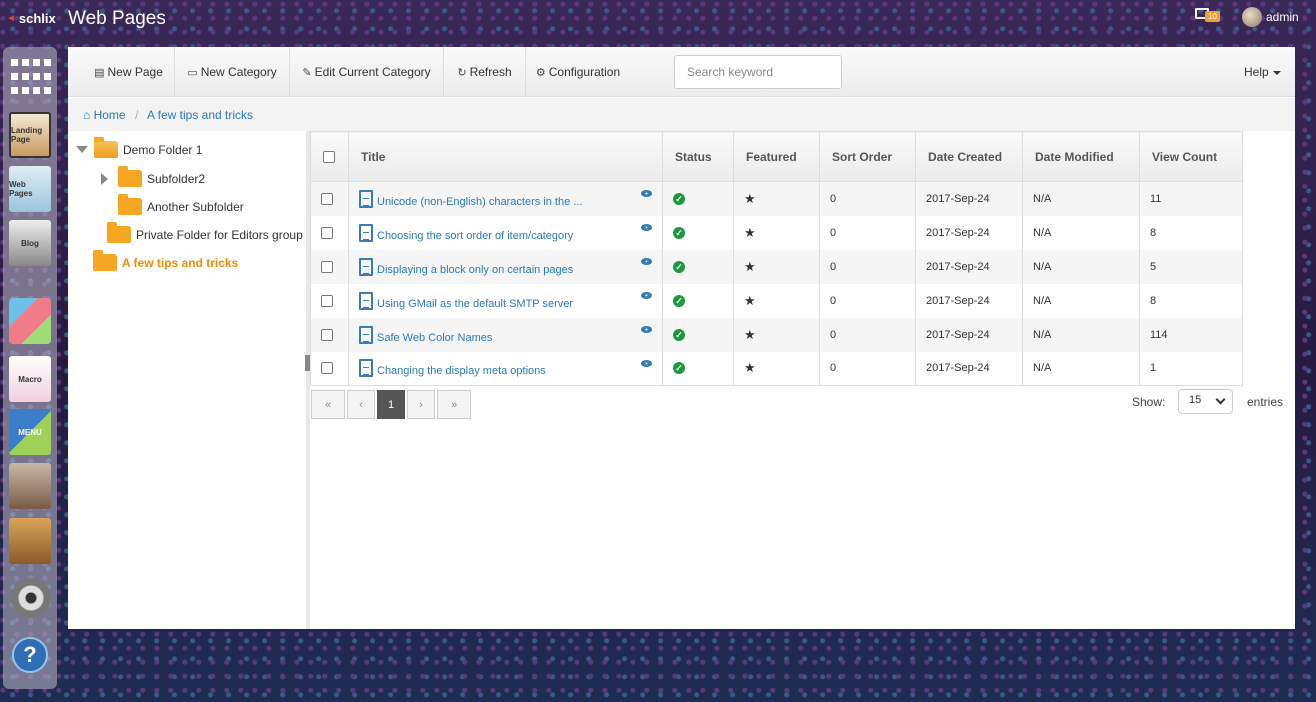 The height and width of the screenshot is (702, 1316). What do you see at coordinates (361, 404) in the screenshot?
I see `prev-page-button: ‹` at bounding box center [361, 404].